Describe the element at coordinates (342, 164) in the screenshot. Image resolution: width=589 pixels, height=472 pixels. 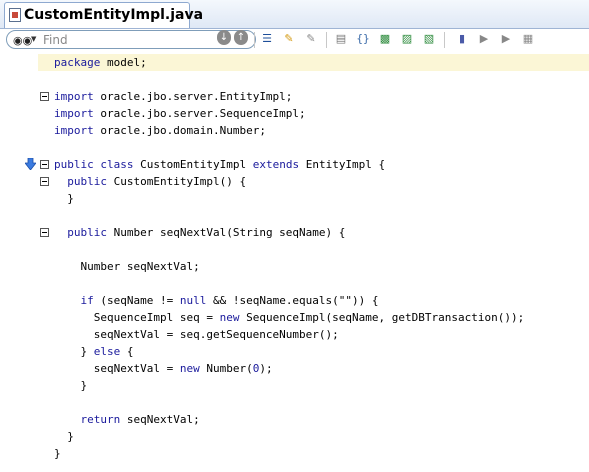
I see `code-token: EntityImpl {` at that location.